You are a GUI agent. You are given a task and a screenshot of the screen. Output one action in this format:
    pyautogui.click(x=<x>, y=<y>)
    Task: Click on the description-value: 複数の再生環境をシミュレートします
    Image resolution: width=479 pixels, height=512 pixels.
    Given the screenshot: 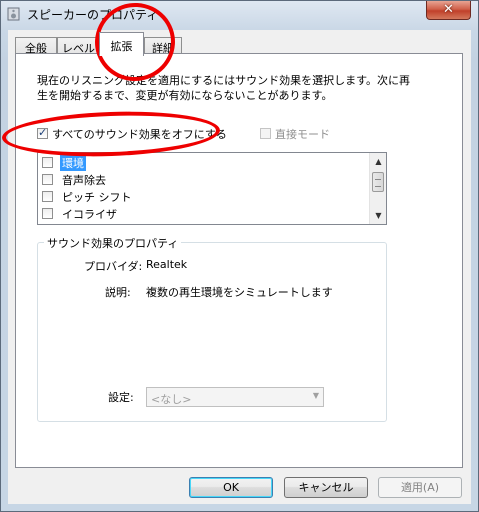 What is the action you would take?
    pyautogui.click(x=239, y=292)
    